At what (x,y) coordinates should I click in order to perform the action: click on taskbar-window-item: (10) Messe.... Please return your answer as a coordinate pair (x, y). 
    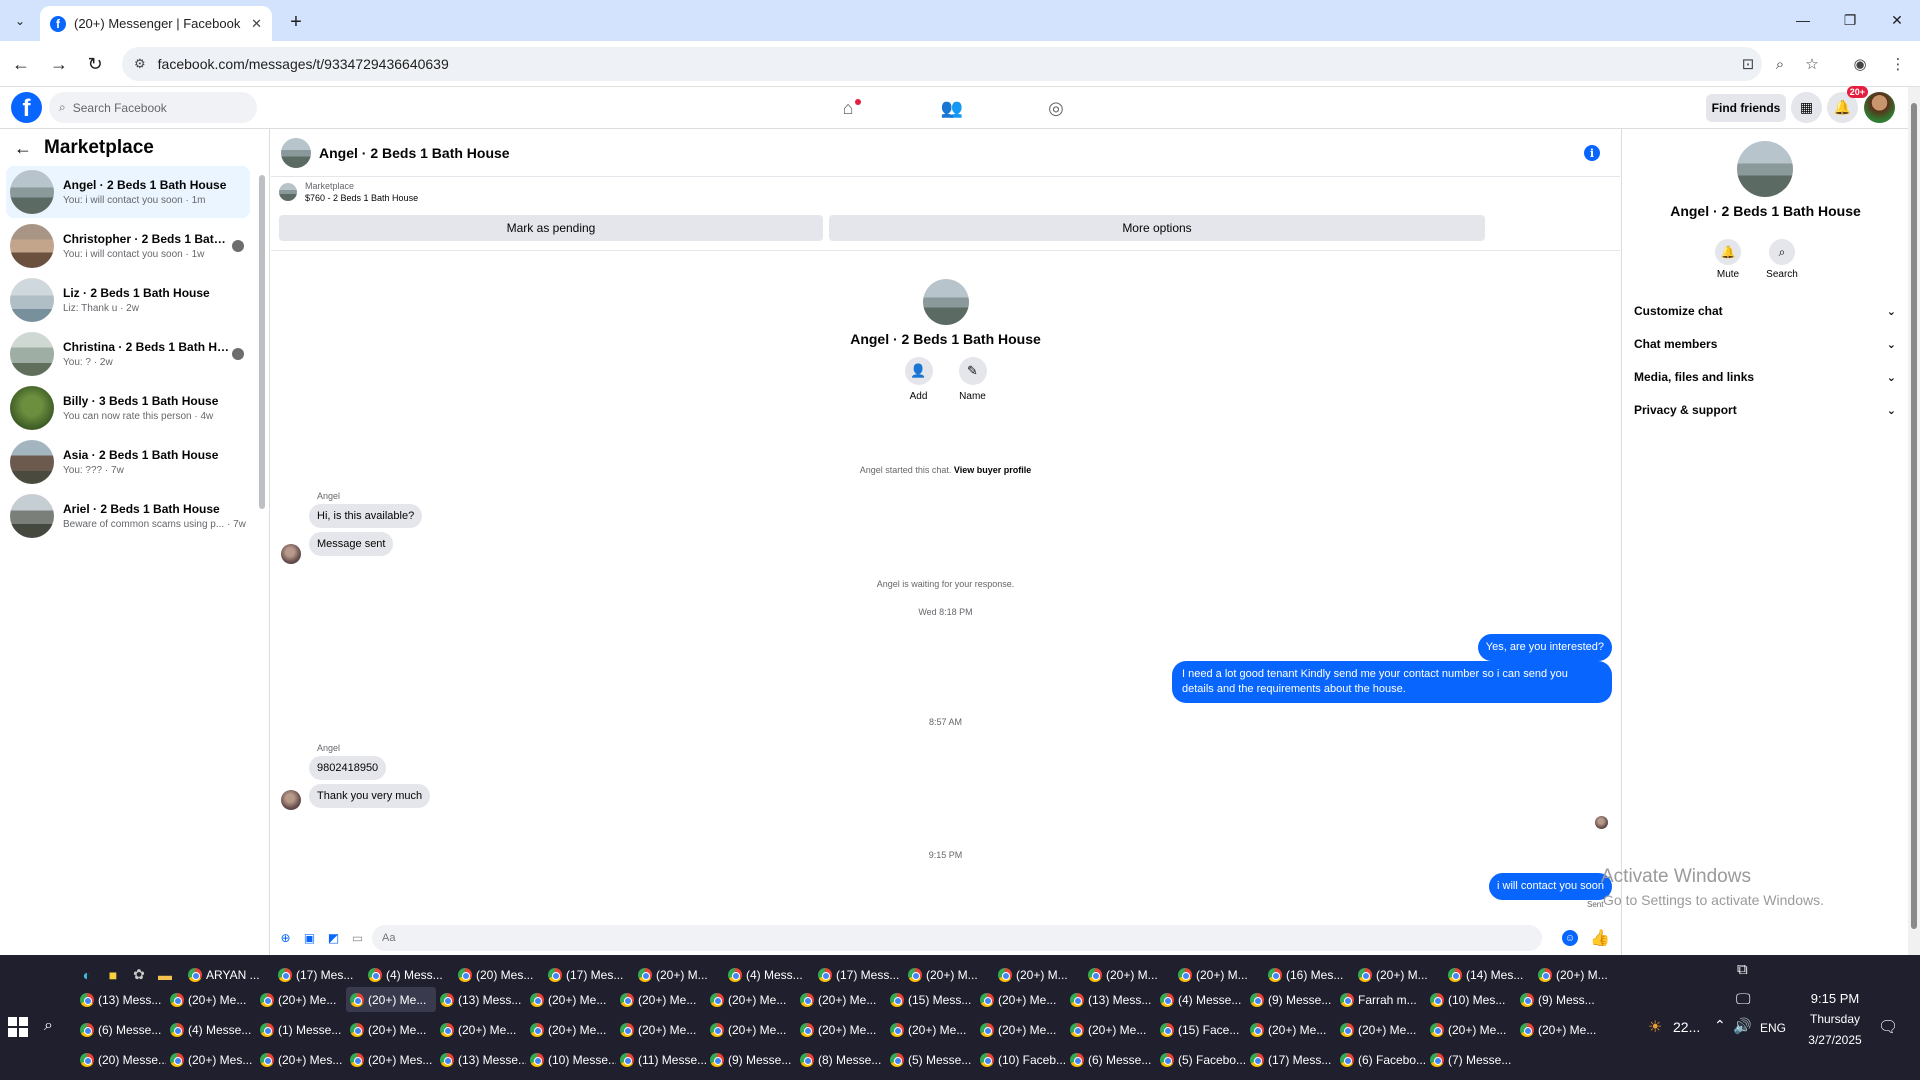
    Looking at the image, I should click on (571, 1059).